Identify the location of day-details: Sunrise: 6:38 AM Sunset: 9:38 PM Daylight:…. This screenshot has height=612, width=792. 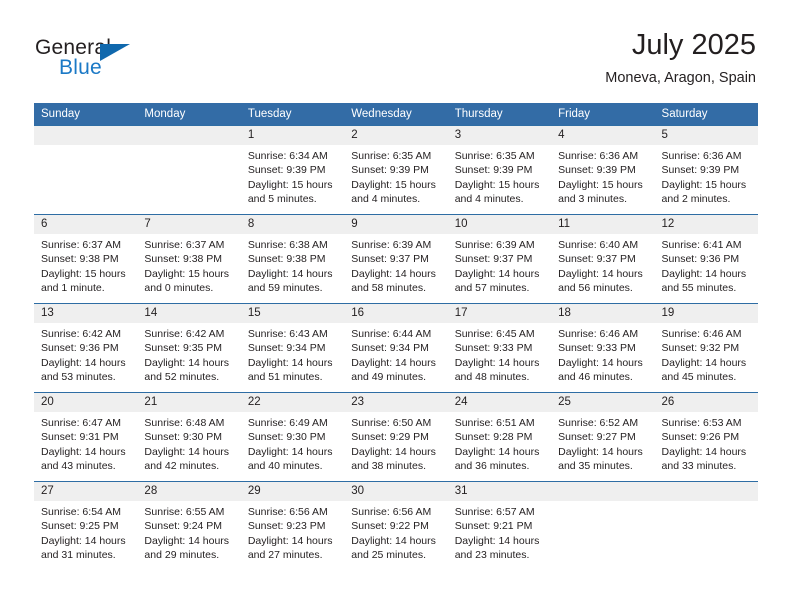
(292, 265).